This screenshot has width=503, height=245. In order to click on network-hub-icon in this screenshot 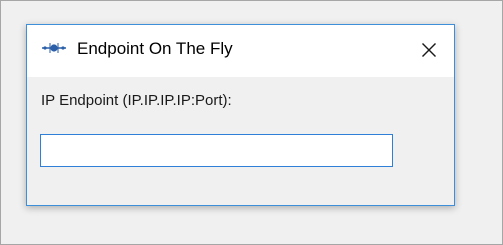, I will do `click(54, 48)`.